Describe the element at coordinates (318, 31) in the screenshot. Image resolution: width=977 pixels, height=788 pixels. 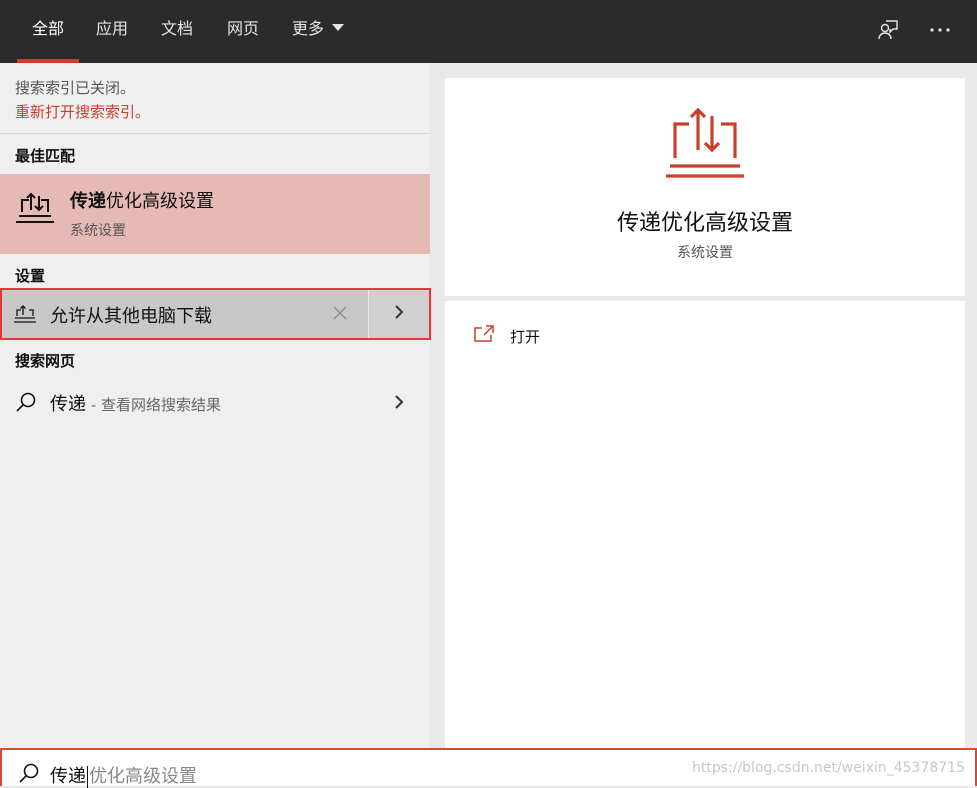
I see `tab-more: 更多` at that location.